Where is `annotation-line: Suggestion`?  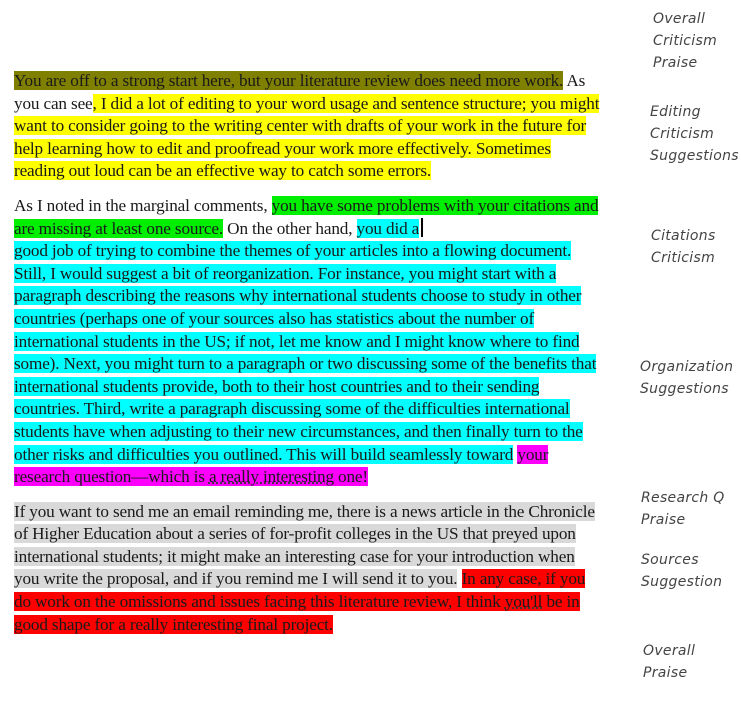
annotation-line: Suggestion is located at coordinates (682, 582).